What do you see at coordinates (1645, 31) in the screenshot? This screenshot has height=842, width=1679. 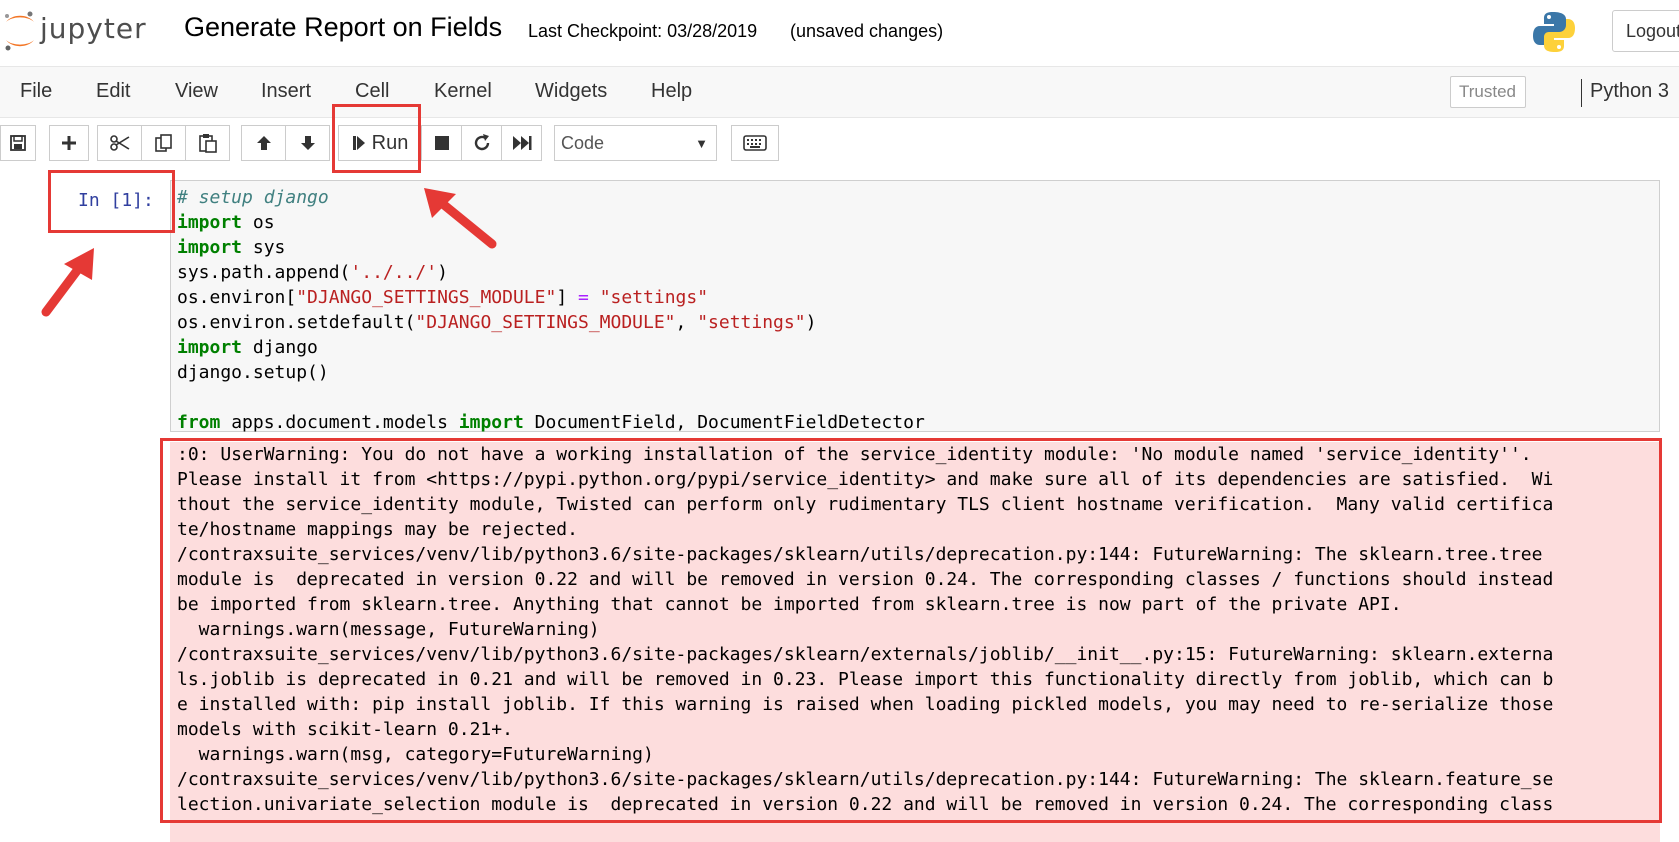 I see `logout-button: Logout` at bounding box center [1645, 31].